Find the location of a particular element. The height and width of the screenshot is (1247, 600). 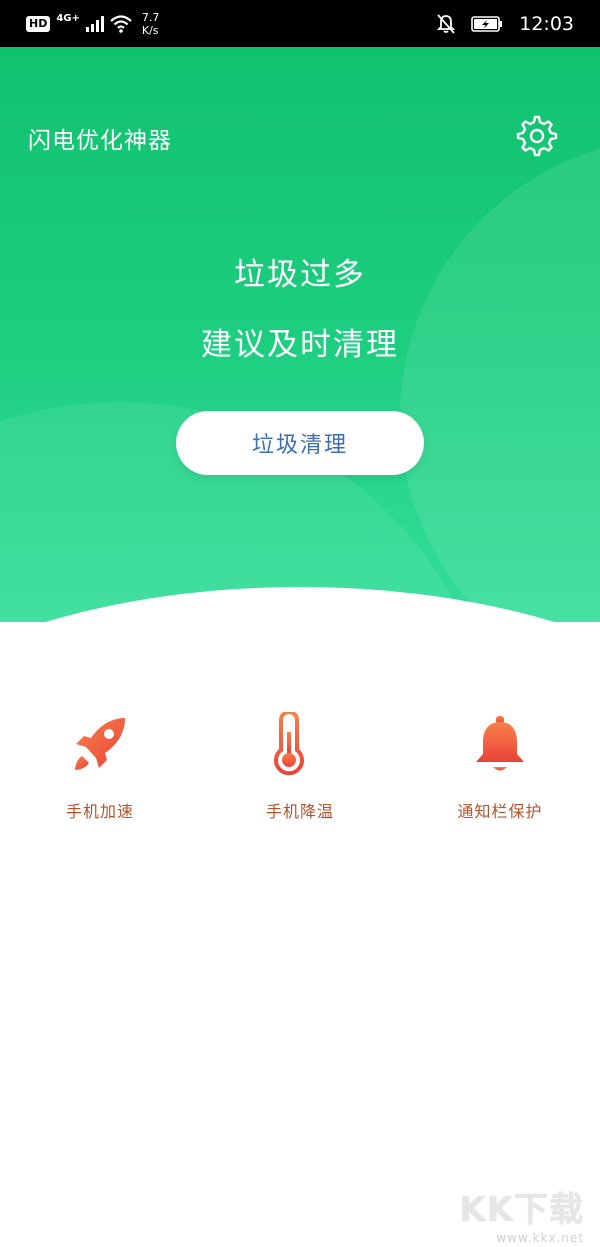

speed-unit: K/s is located at coordinates (150, 30).